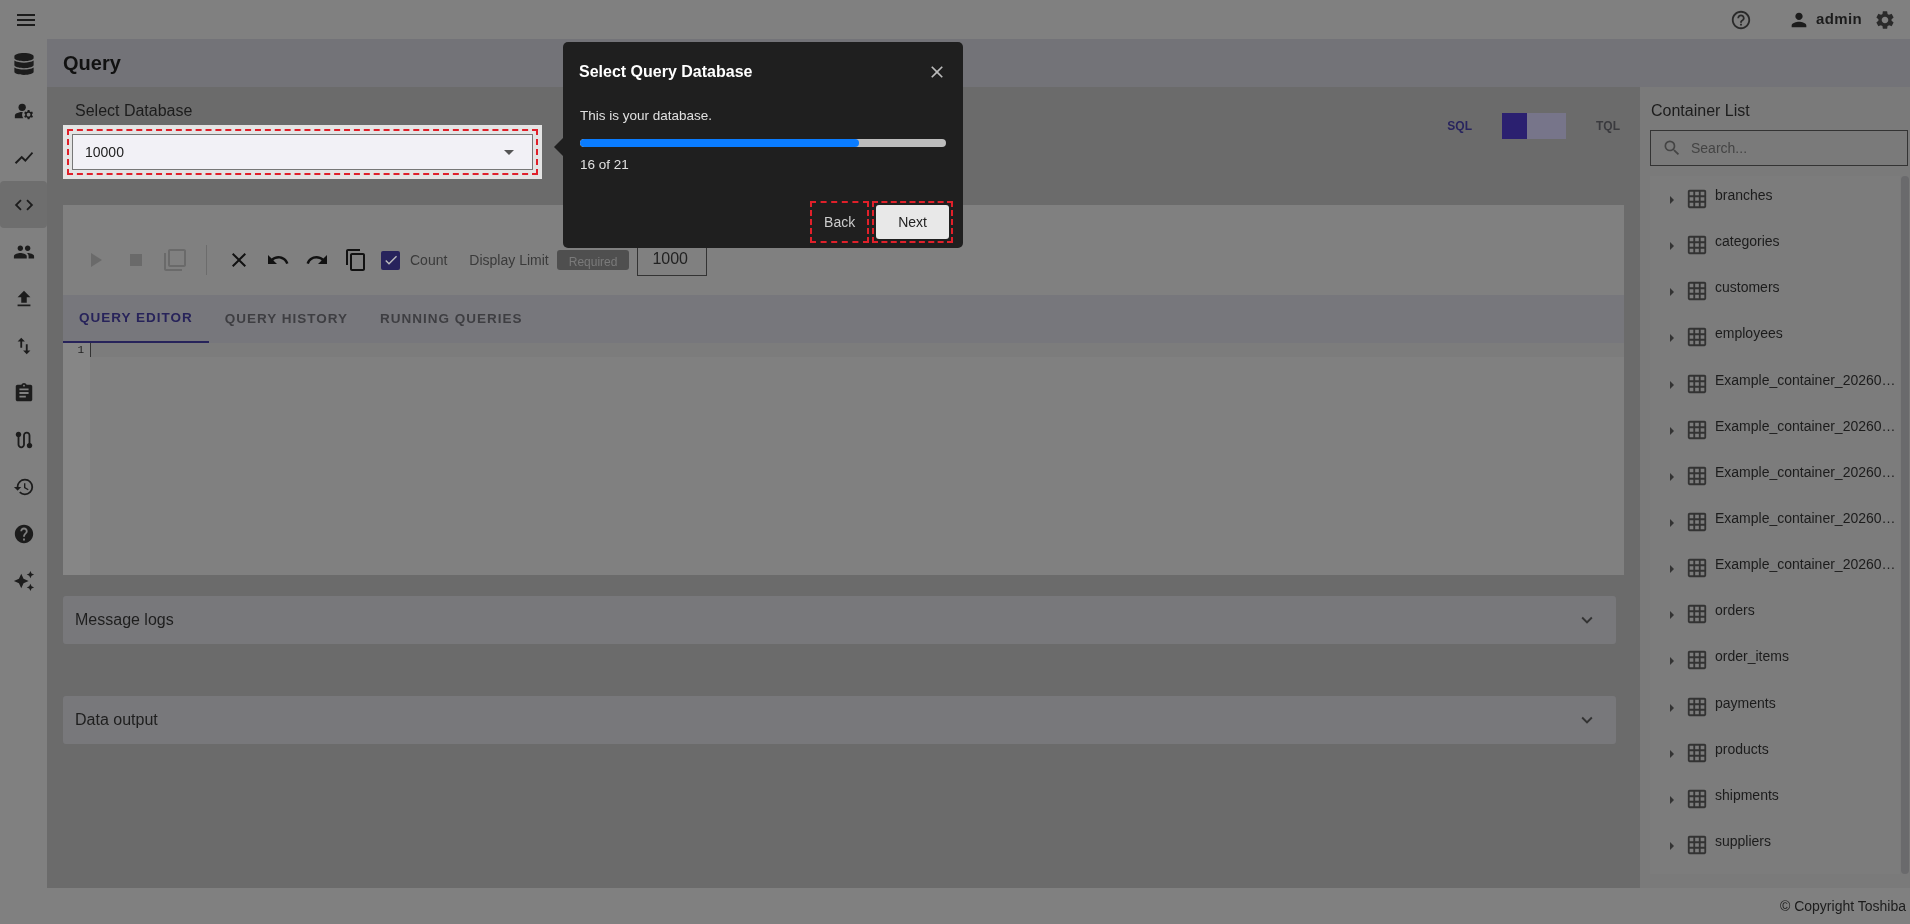 This screenshot has width=1910, height=924. What do you see at coordinates (92, 63) in the screenshot?
I see `page-title: Query` at bounding box center [92, 63].